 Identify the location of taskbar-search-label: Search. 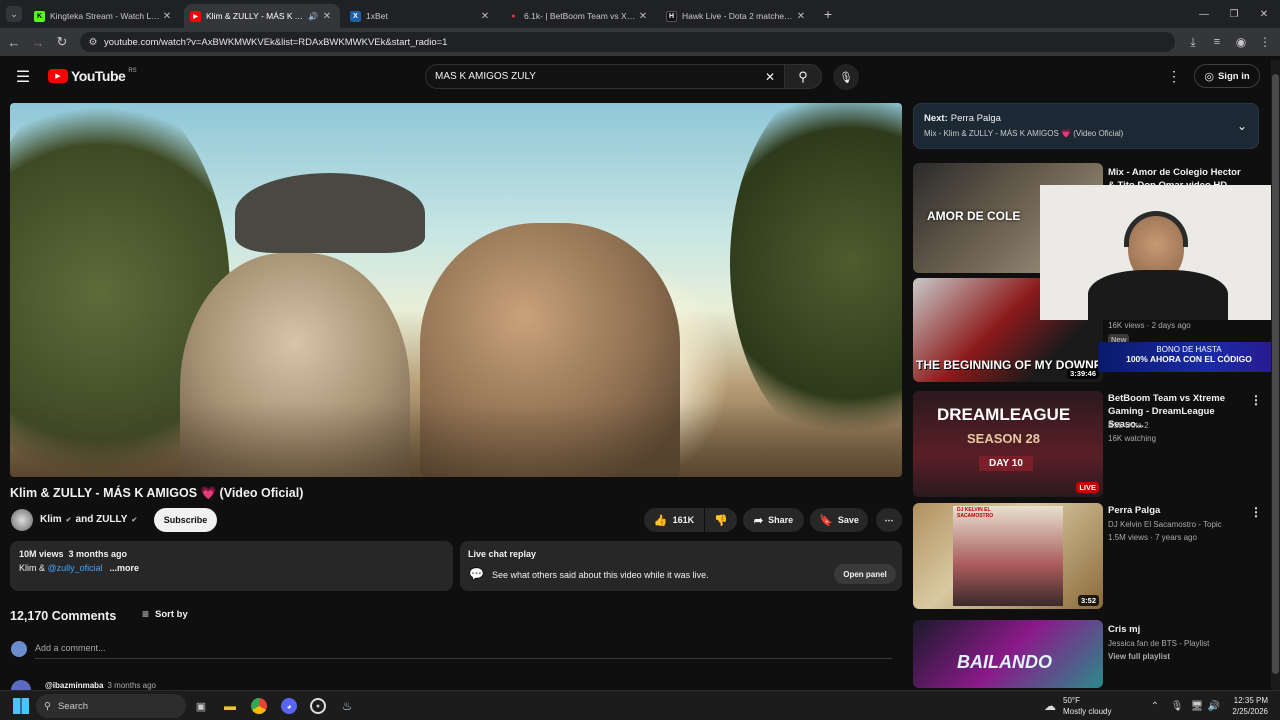
(73, 706).